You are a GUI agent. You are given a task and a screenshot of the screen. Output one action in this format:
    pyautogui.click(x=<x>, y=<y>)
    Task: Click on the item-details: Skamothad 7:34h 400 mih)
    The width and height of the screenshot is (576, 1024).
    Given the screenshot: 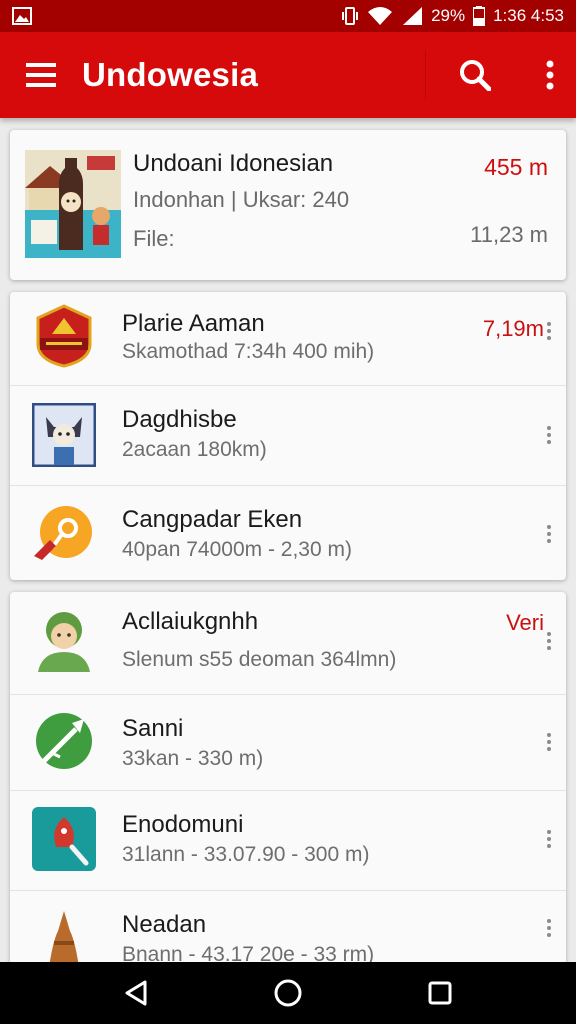 What is the action you would take?
    pyautogui.click(x=248, y=351)
    